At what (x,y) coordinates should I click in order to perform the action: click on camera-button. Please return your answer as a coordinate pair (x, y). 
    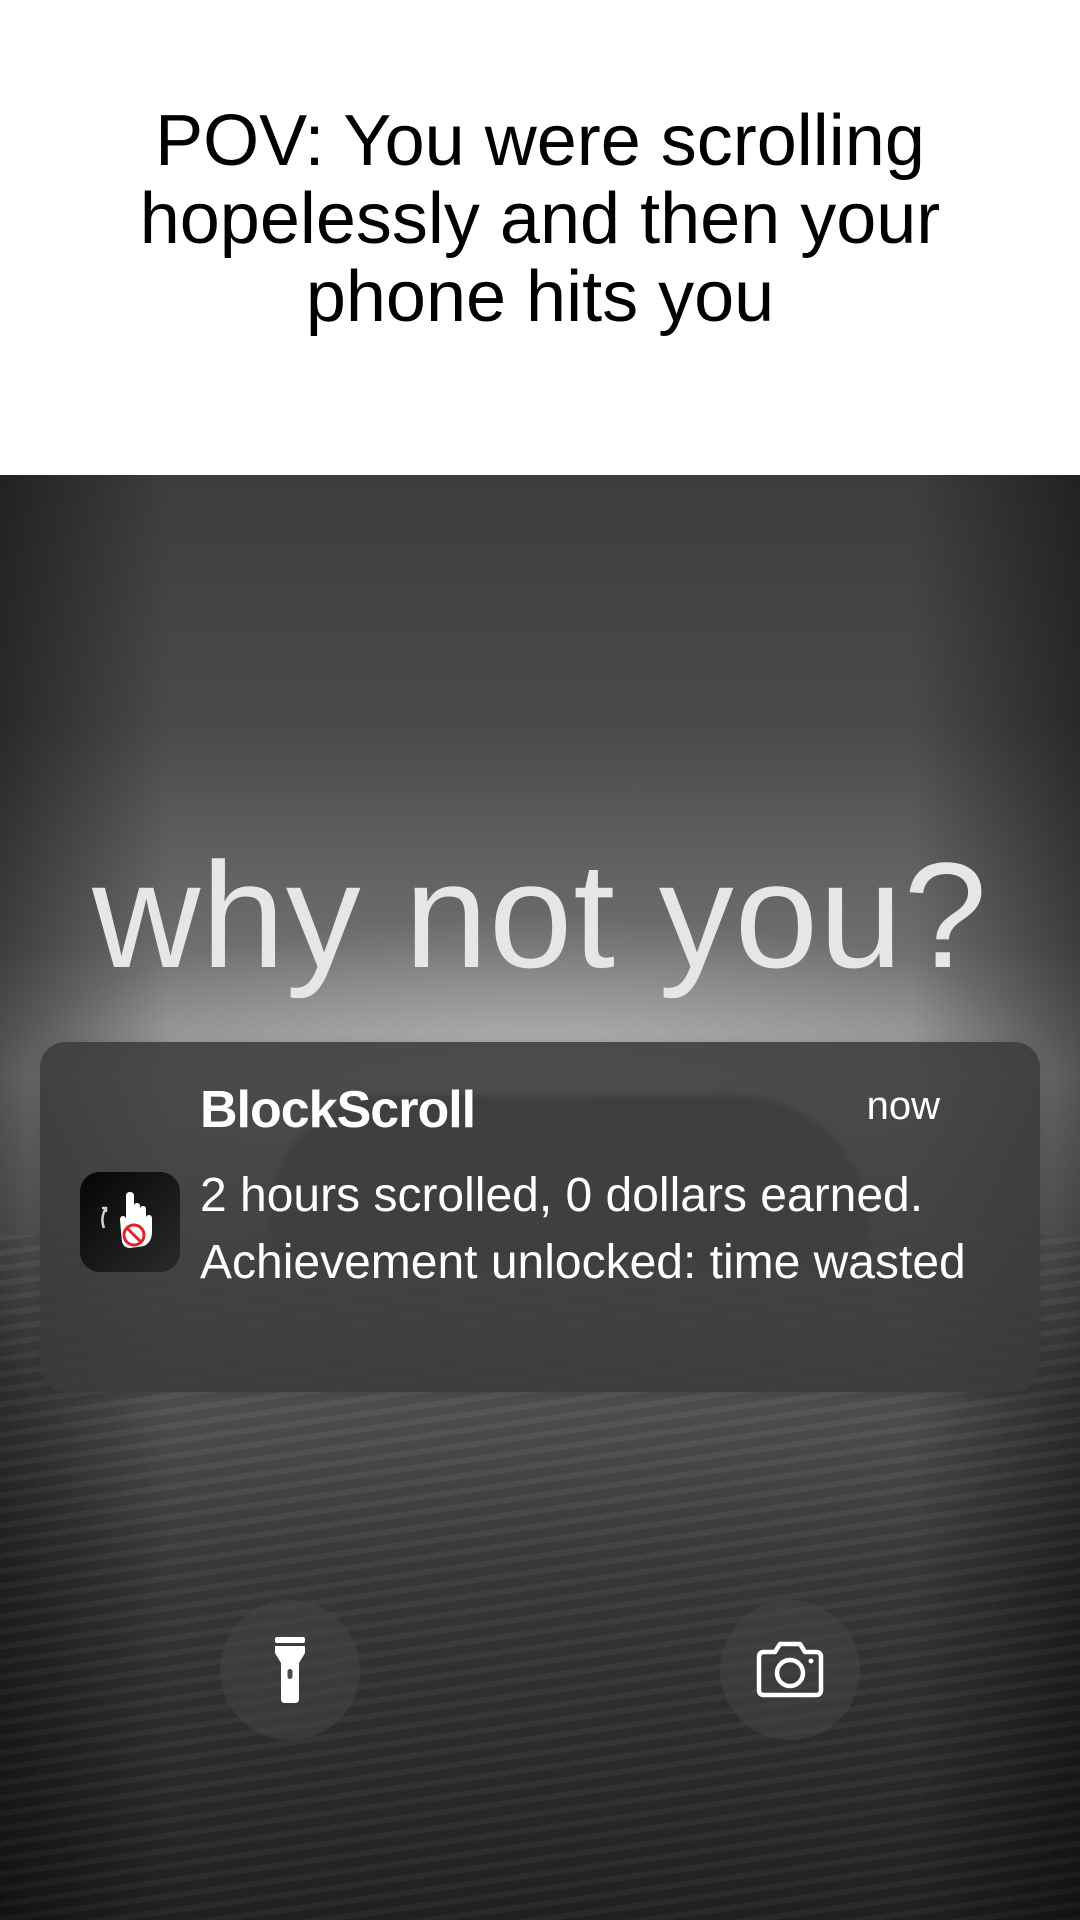
    Looking at the image, I should click on (790, 1670).